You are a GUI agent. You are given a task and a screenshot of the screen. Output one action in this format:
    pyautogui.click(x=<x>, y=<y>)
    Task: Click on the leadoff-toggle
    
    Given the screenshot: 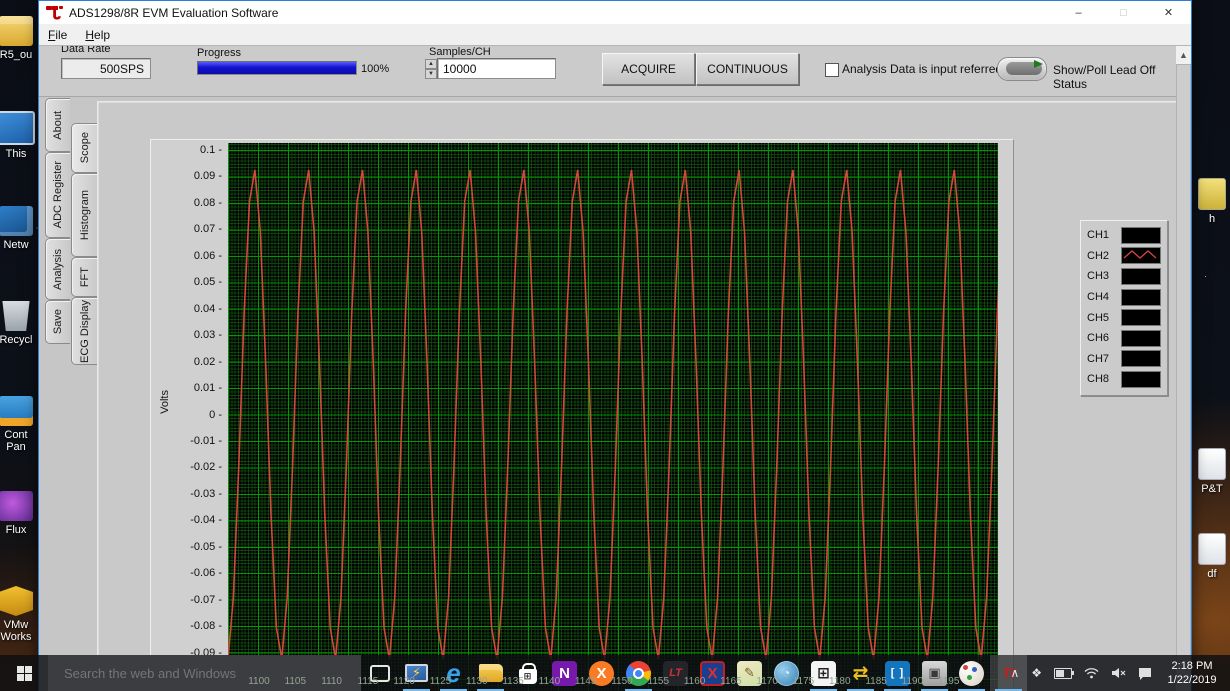 What is the action you would take?
    pyautogui.click(x=1022, y=69)
    